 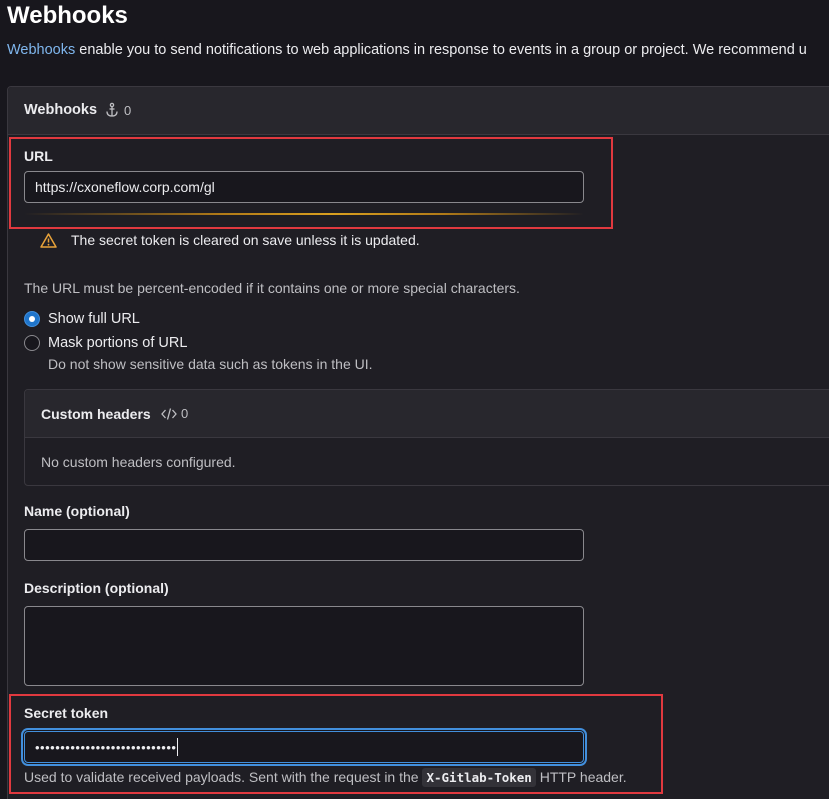 I want to click on custom-headers-count: 0, so click(x=174, y=413).